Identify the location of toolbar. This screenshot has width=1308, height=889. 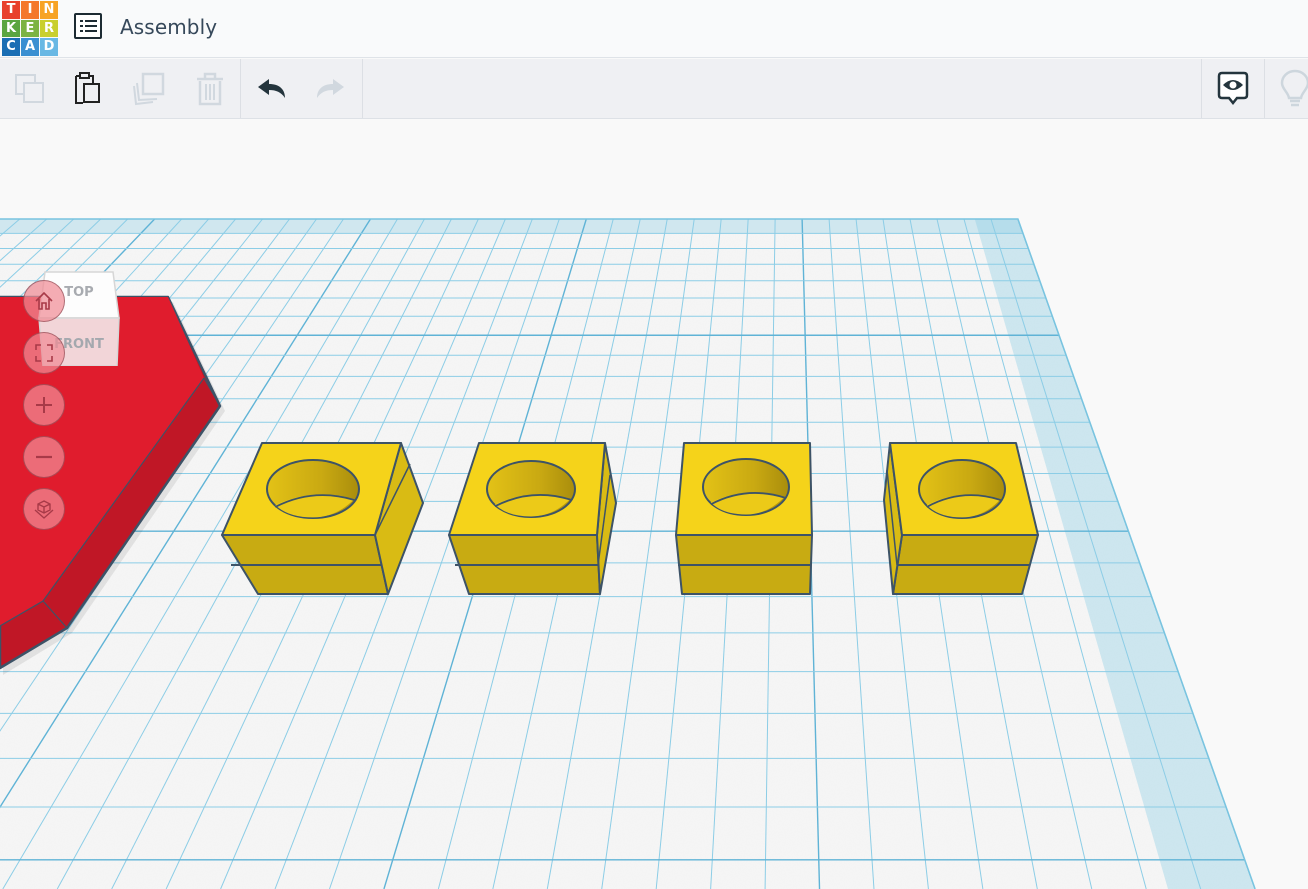
(654, 89).